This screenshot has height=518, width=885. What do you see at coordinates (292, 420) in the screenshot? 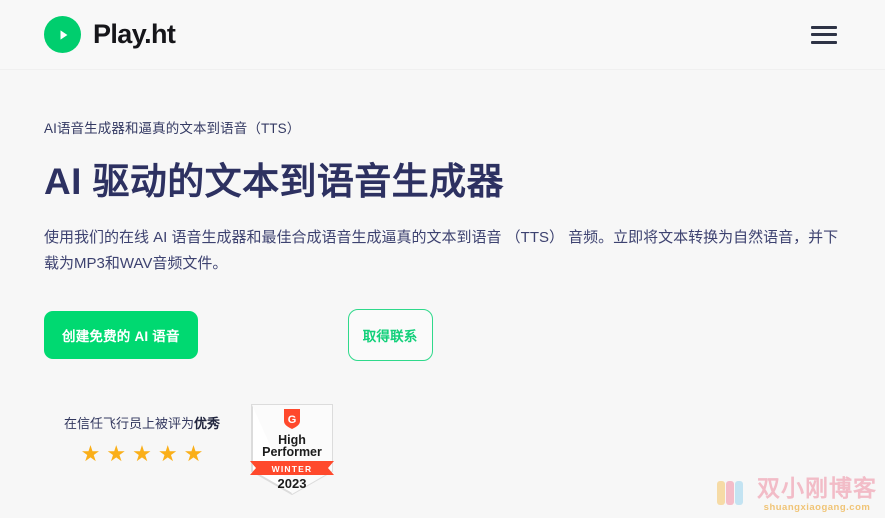
I see `g2-logo-letter: G` at bounding box center [292, 420].